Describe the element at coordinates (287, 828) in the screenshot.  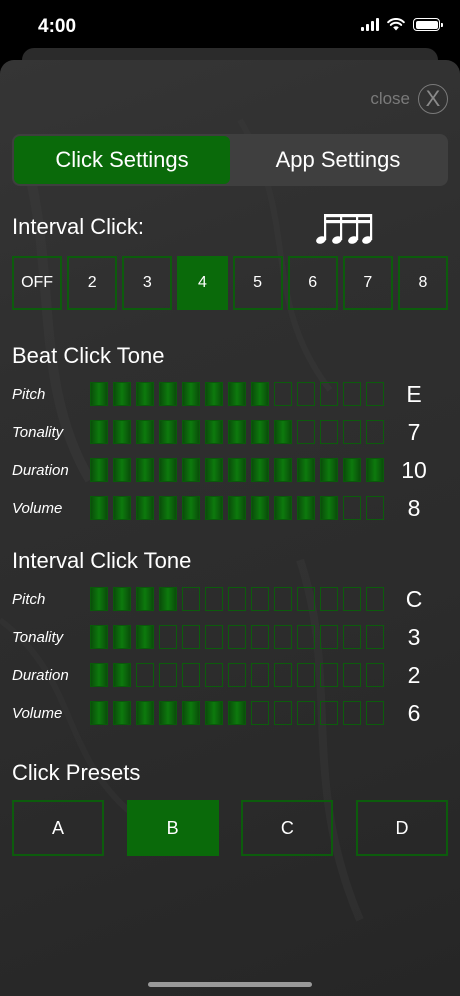
I see `preset-c-button: C` at that location.